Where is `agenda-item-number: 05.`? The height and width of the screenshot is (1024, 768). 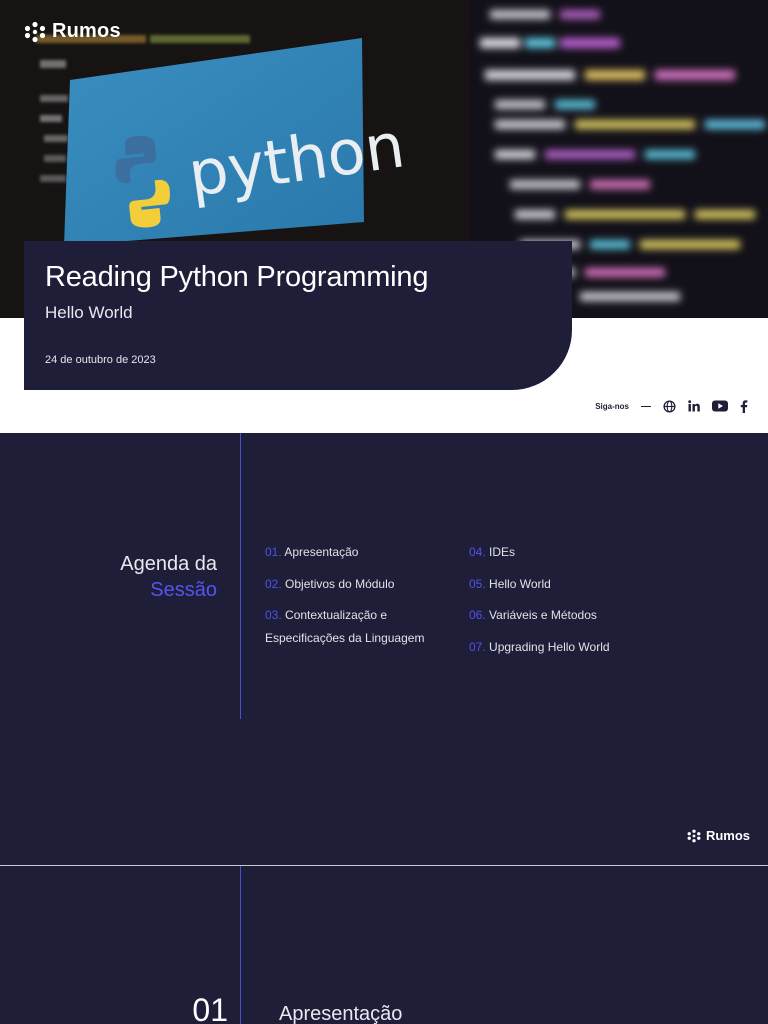
agenda-item-number: 05. is located at coordinates (477, 584).